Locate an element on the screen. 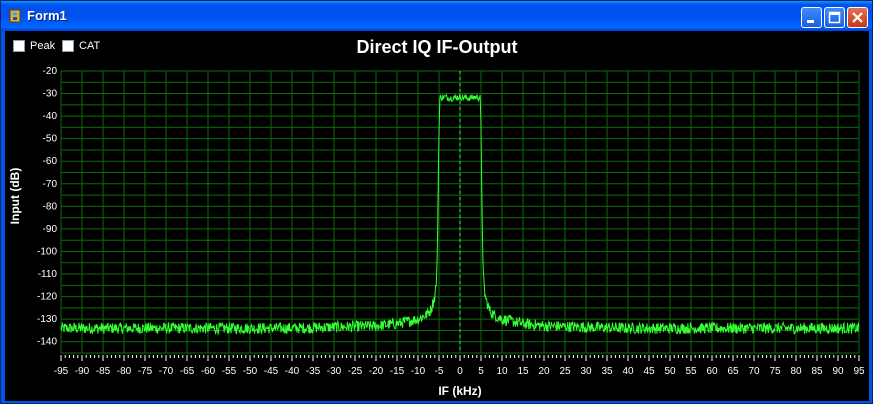  x-tick-label: -75 is located at coordinates (145, 371).